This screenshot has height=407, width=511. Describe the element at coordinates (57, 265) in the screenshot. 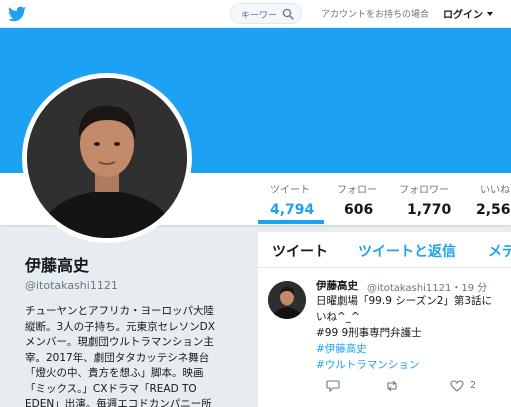

I see `profile-name: 伊藤高史` at that location.